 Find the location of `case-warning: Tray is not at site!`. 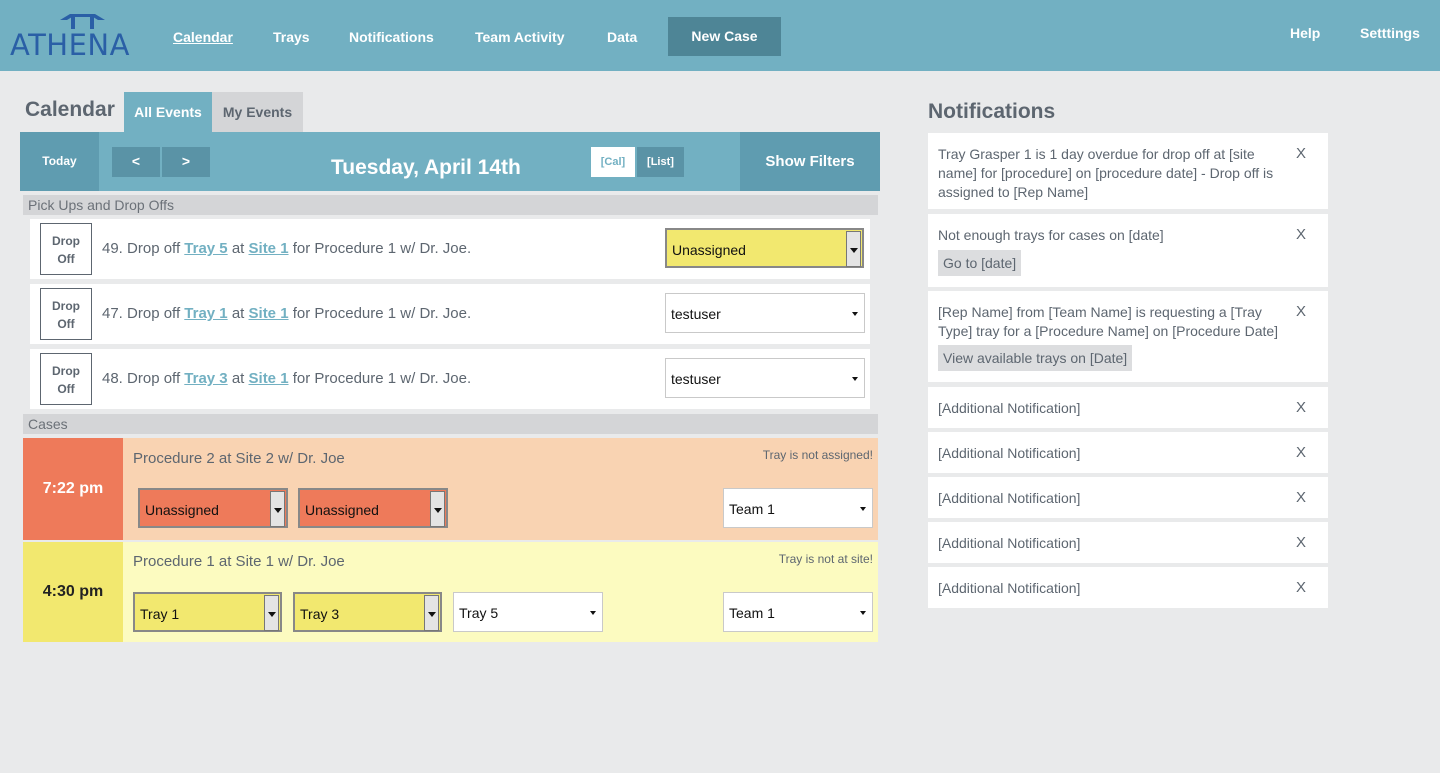

case-warning: Tray is not at site! is located at coordinates (825, 559).